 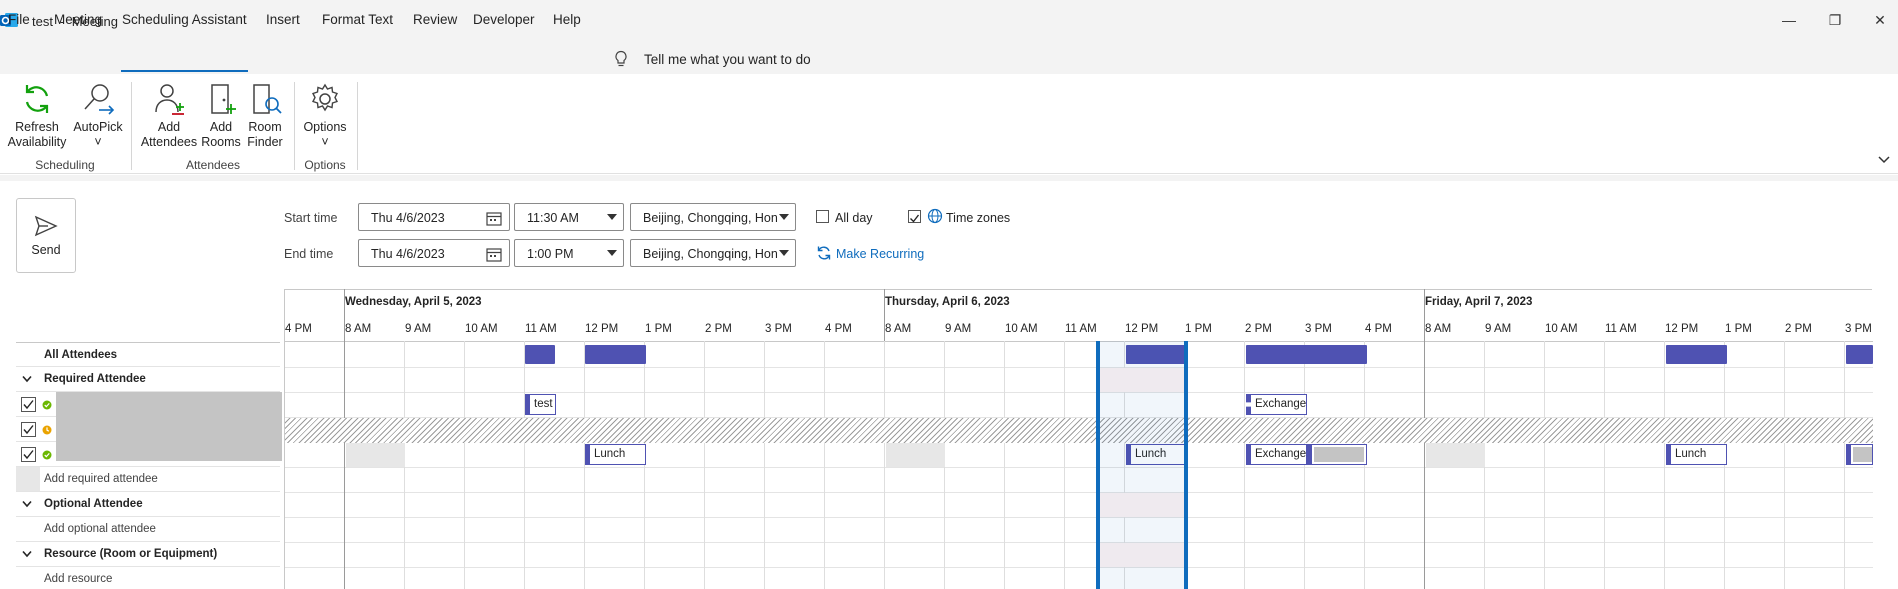 What do you see at coordinates (265, 116) in the screenshot?
I see `room-finder-button: Room Finder` at bounding box center [265, 116].